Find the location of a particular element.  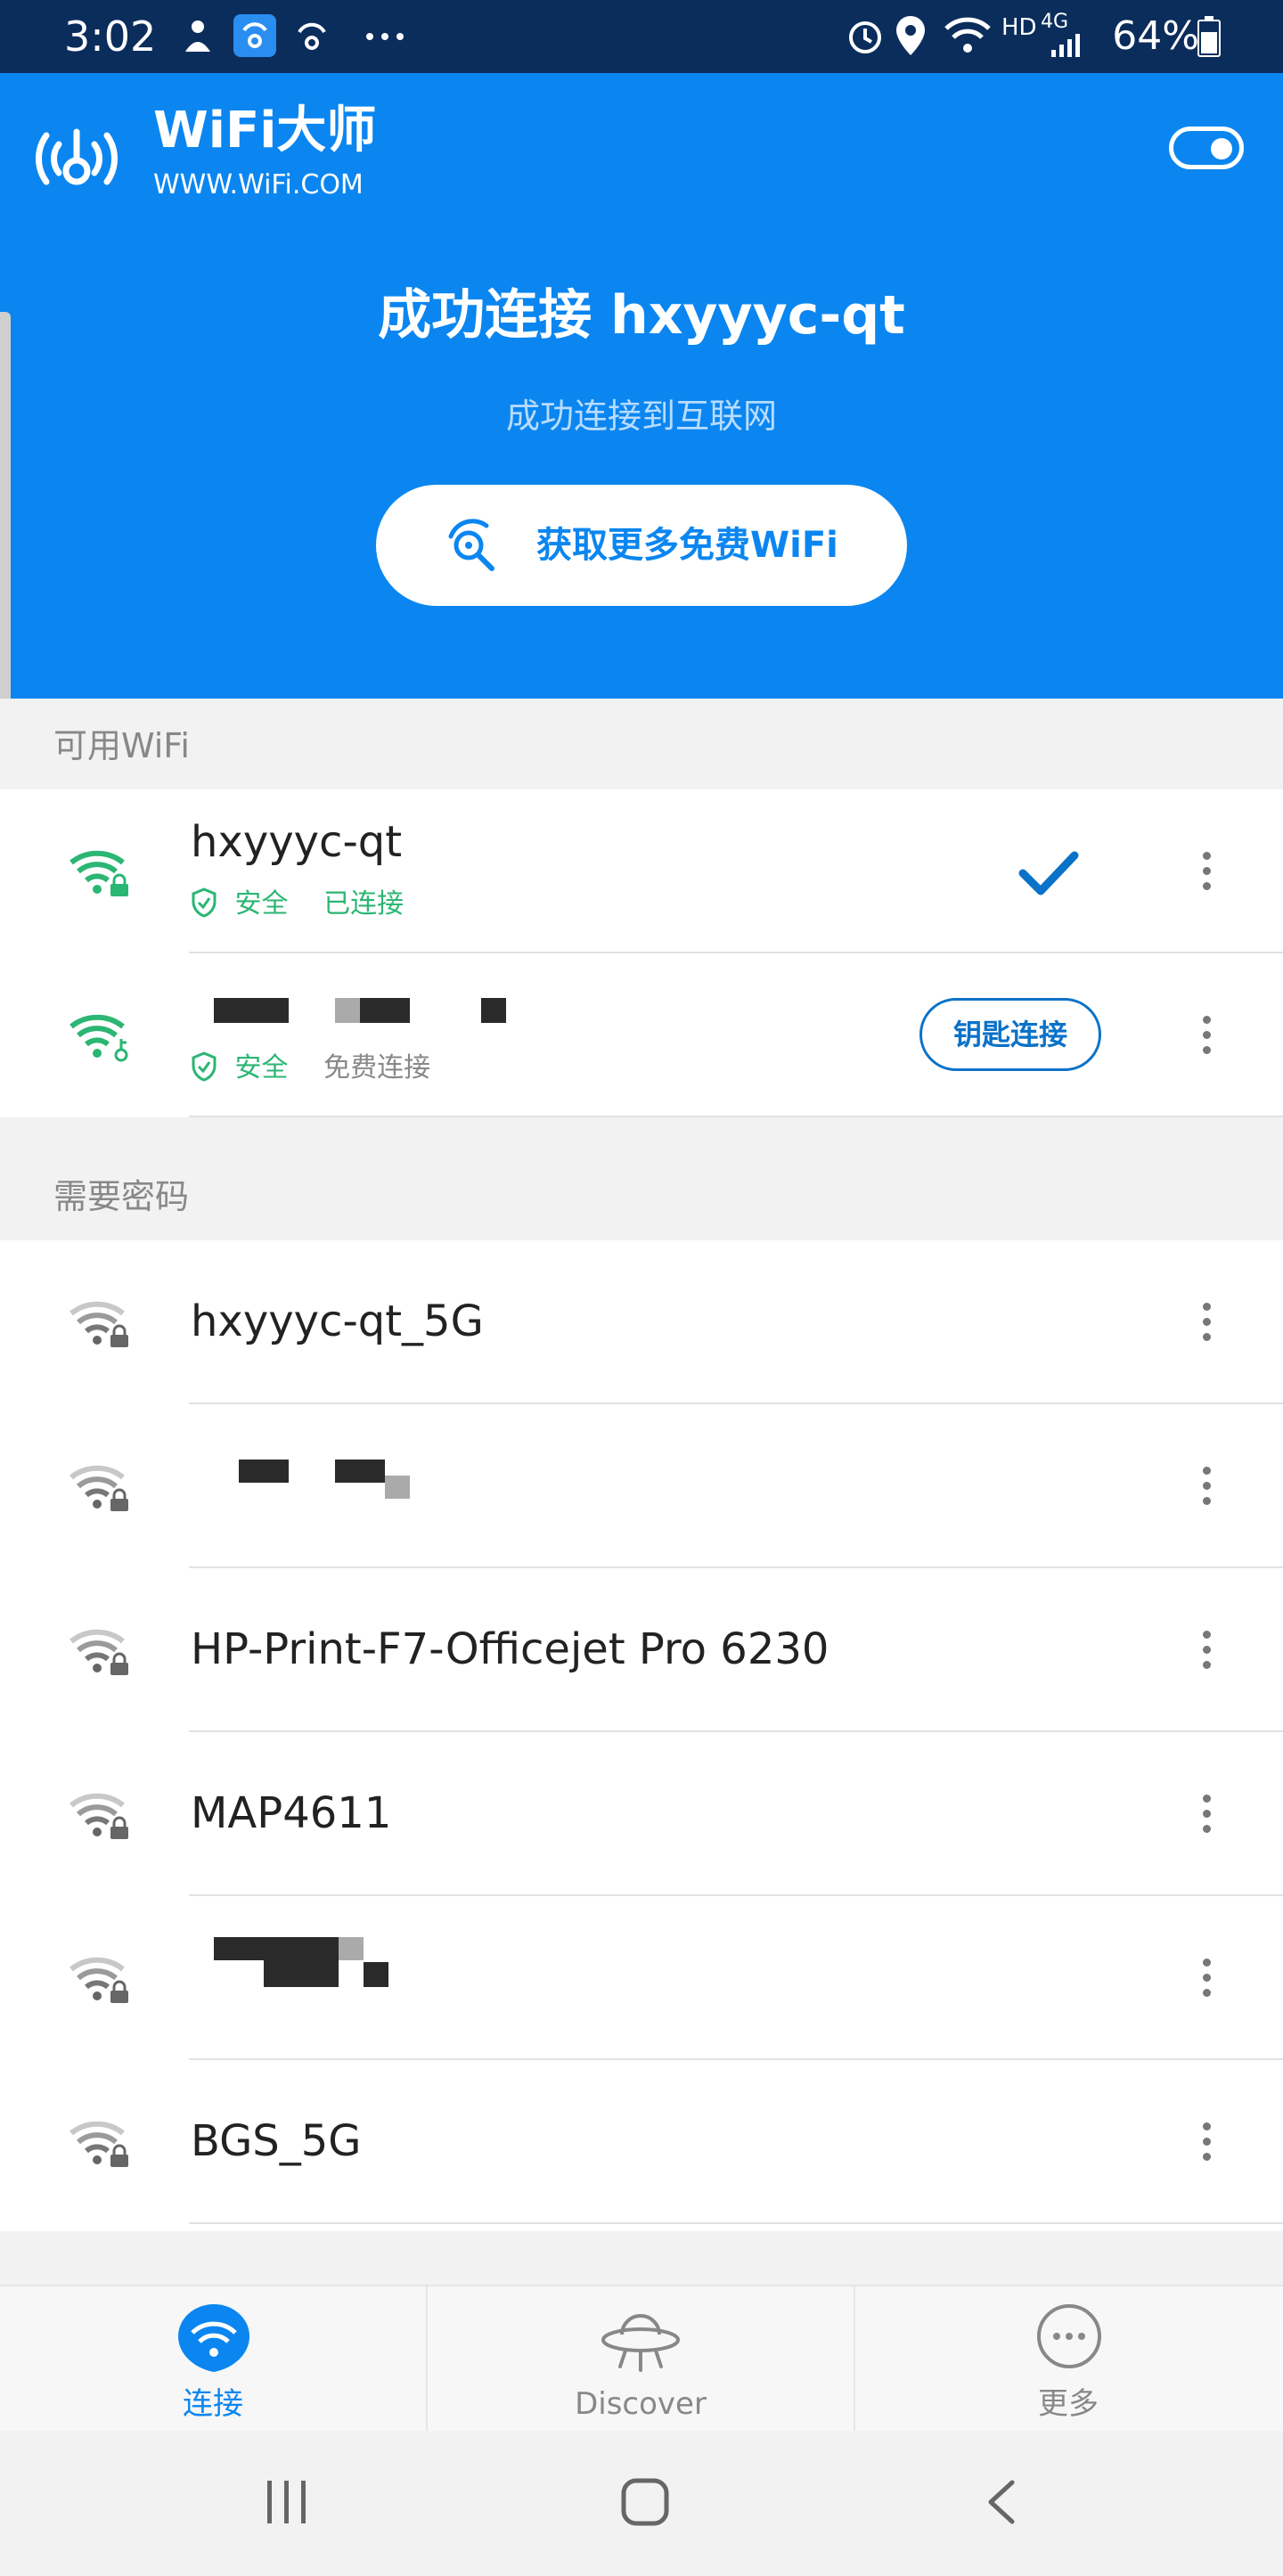

battery-icon is located at coordinates (1209, 36).